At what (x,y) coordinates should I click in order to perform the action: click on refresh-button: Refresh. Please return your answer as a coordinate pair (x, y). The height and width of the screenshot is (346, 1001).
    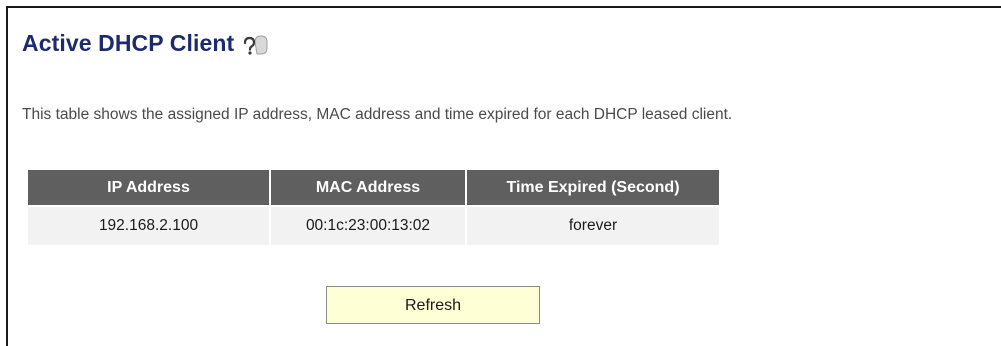
    Looking at the image, I should click on (433, 305).